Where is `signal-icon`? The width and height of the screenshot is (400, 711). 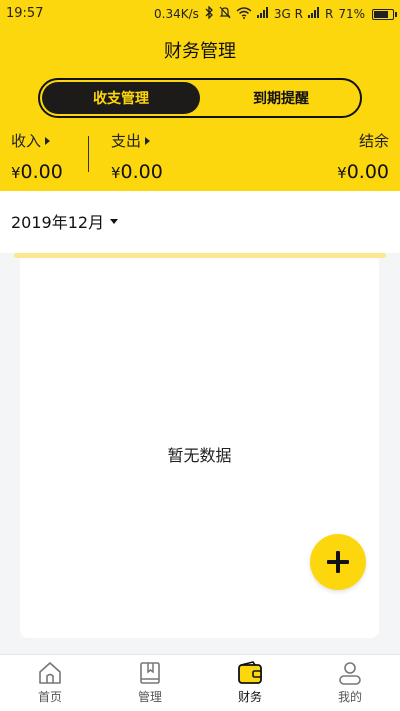
signal-icon is located at coordinates (262, 14).